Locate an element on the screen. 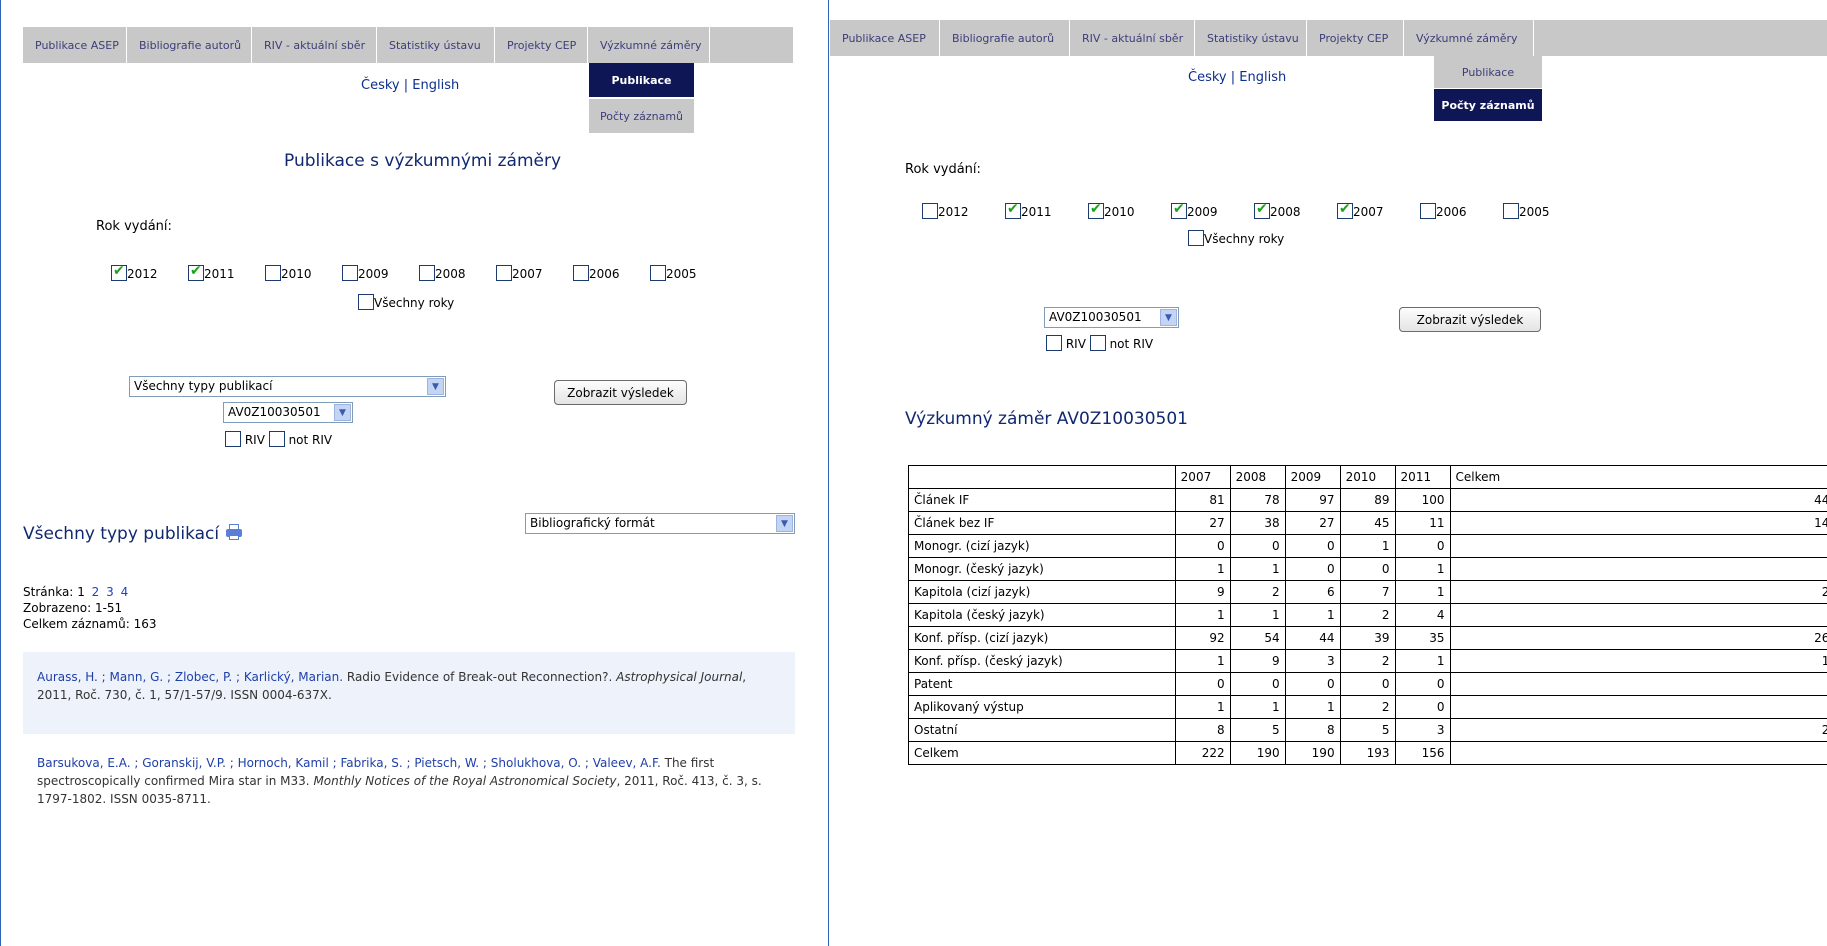  page-link-4: 4 is located at coordinates (125, 592).